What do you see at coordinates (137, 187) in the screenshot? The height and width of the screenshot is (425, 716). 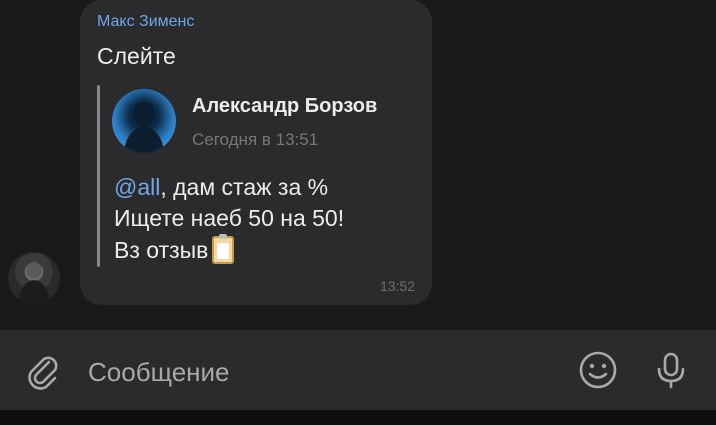 I see `mention-link: @all` at bounding box center [137, 187].